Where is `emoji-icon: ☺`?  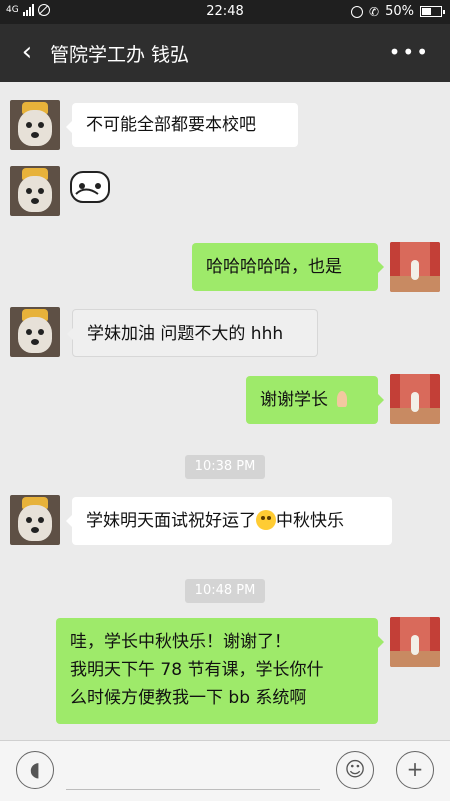
emoji-icon: ☺ is located at coordinates (355, 770).